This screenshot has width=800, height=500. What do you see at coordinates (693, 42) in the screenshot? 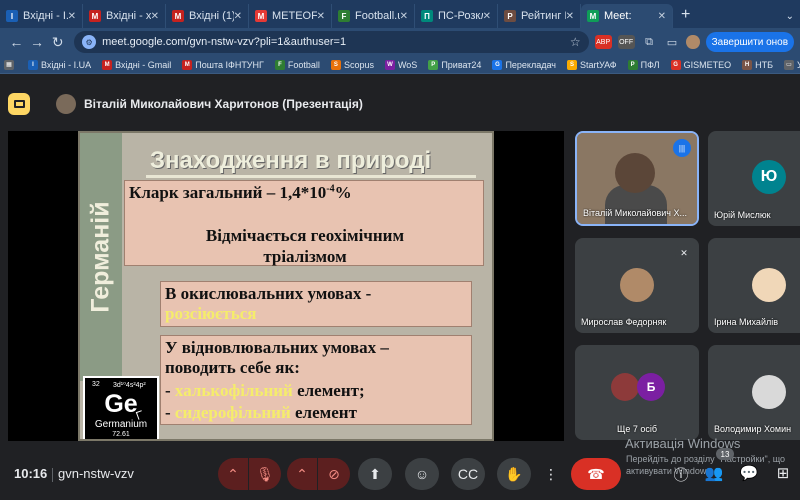
I see `profile-avatar` at bounding box center [693, 42].